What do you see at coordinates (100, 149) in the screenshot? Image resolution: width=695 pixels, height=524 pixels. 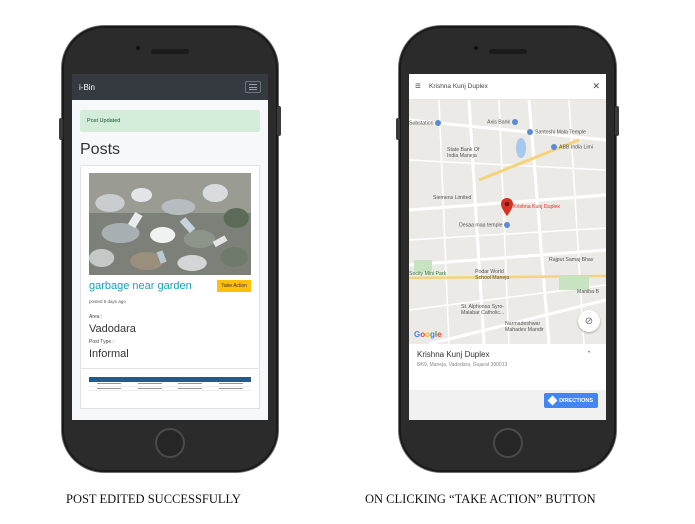 I see `page-title: Posts` at bounding box center [100, 149].